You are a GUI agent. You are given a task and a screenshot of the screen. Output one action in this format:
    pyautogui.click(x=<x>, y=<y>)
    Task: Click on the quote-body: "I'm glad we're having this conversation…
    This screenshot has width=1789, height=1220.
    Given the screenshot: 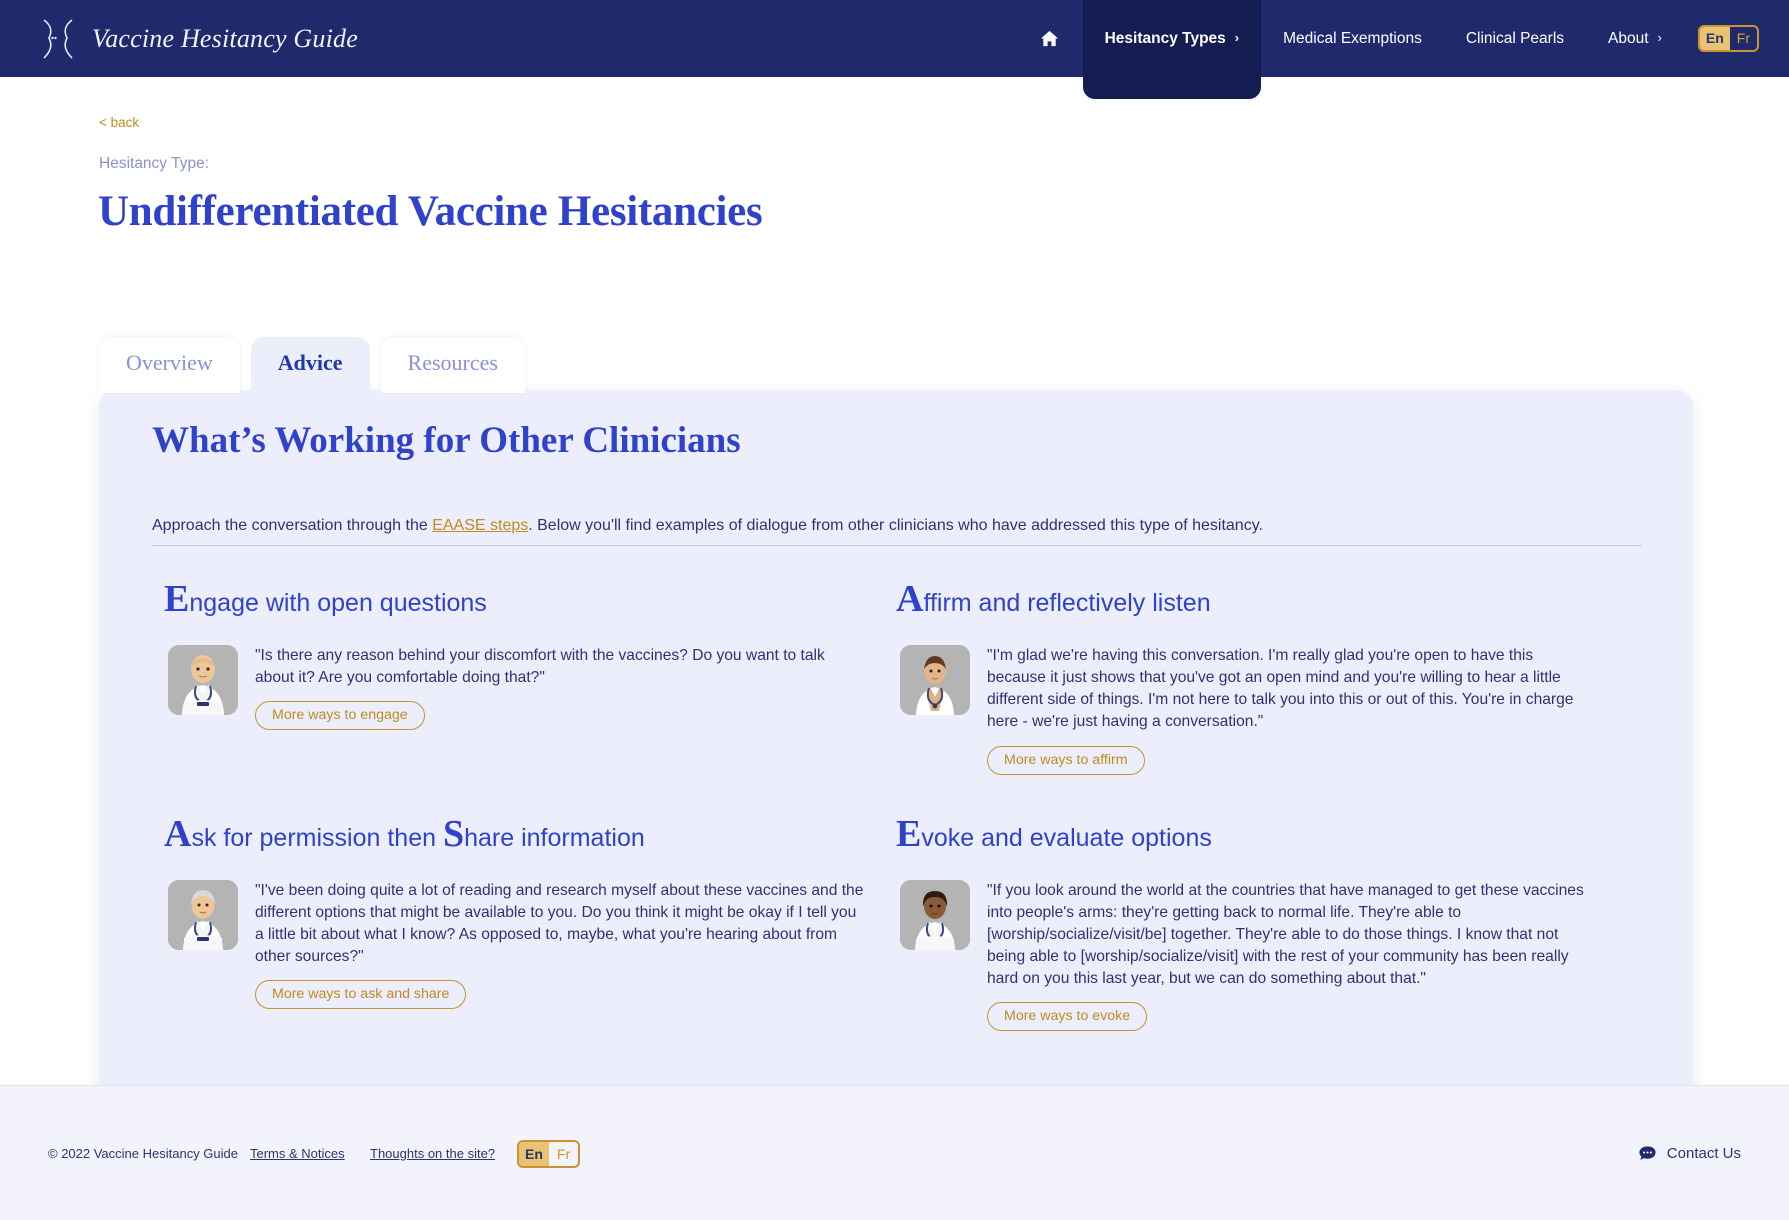 What is the action you would take?
    pyautogui.click(x=1291, y=710)
    